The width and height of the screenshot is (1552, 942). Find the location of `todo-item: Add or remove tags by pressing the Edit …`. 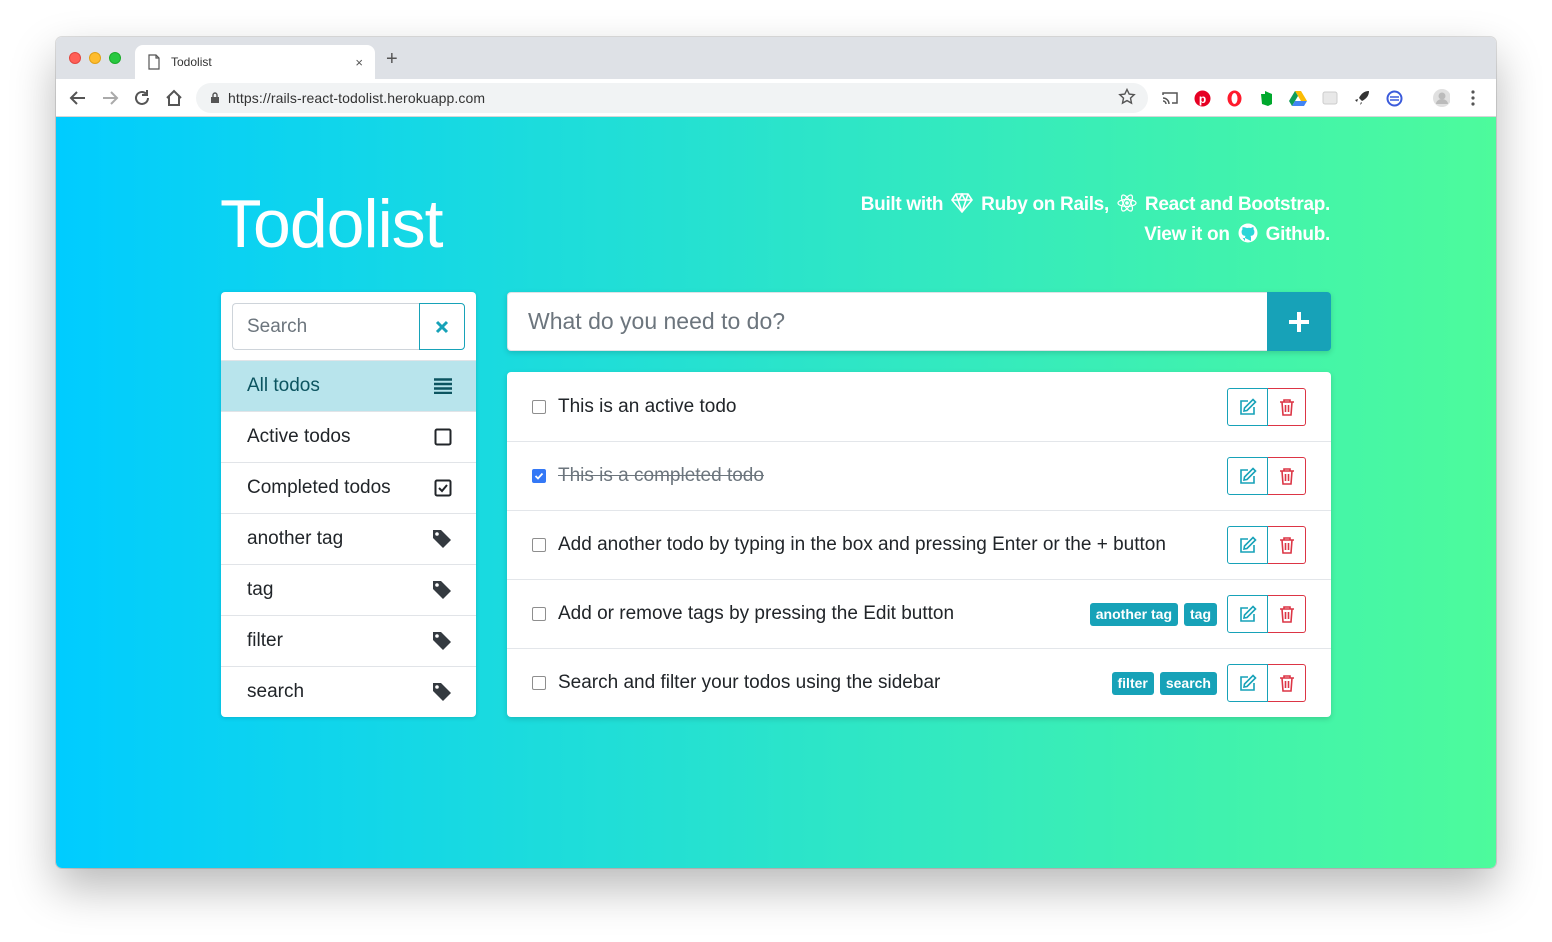

todo-item: Add or remove tags by pressing the Edit … is located at coordinates (919, 613).